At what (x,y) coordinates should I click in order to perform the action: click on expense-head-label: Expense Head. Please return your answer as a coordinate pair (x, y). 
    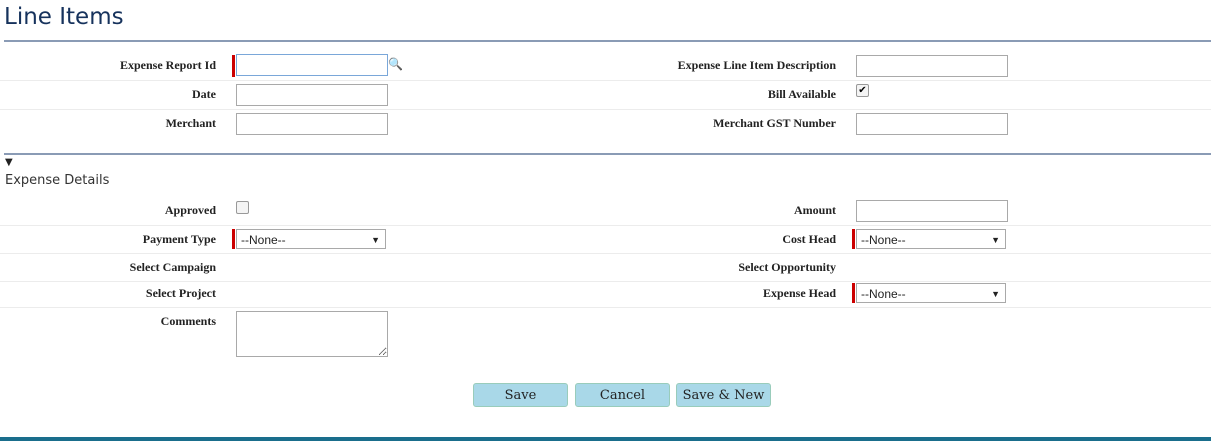
    Looking at the image, I should click on (799, 293).